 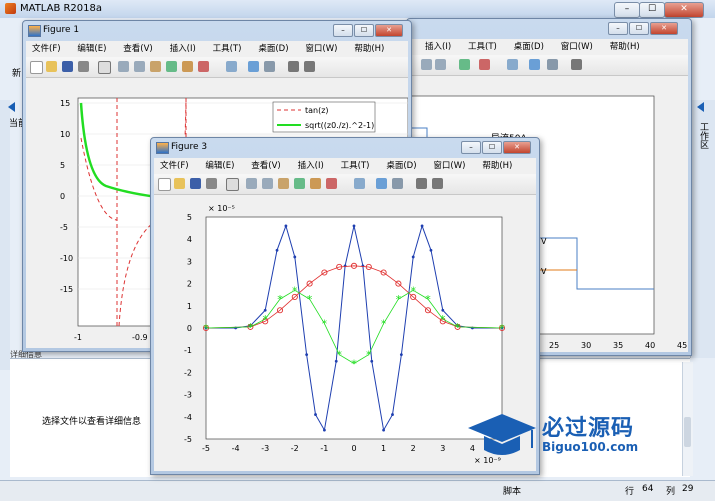 I want to click on fig1-menu-desktop: 桌面(D), so click(x=273, y=49).